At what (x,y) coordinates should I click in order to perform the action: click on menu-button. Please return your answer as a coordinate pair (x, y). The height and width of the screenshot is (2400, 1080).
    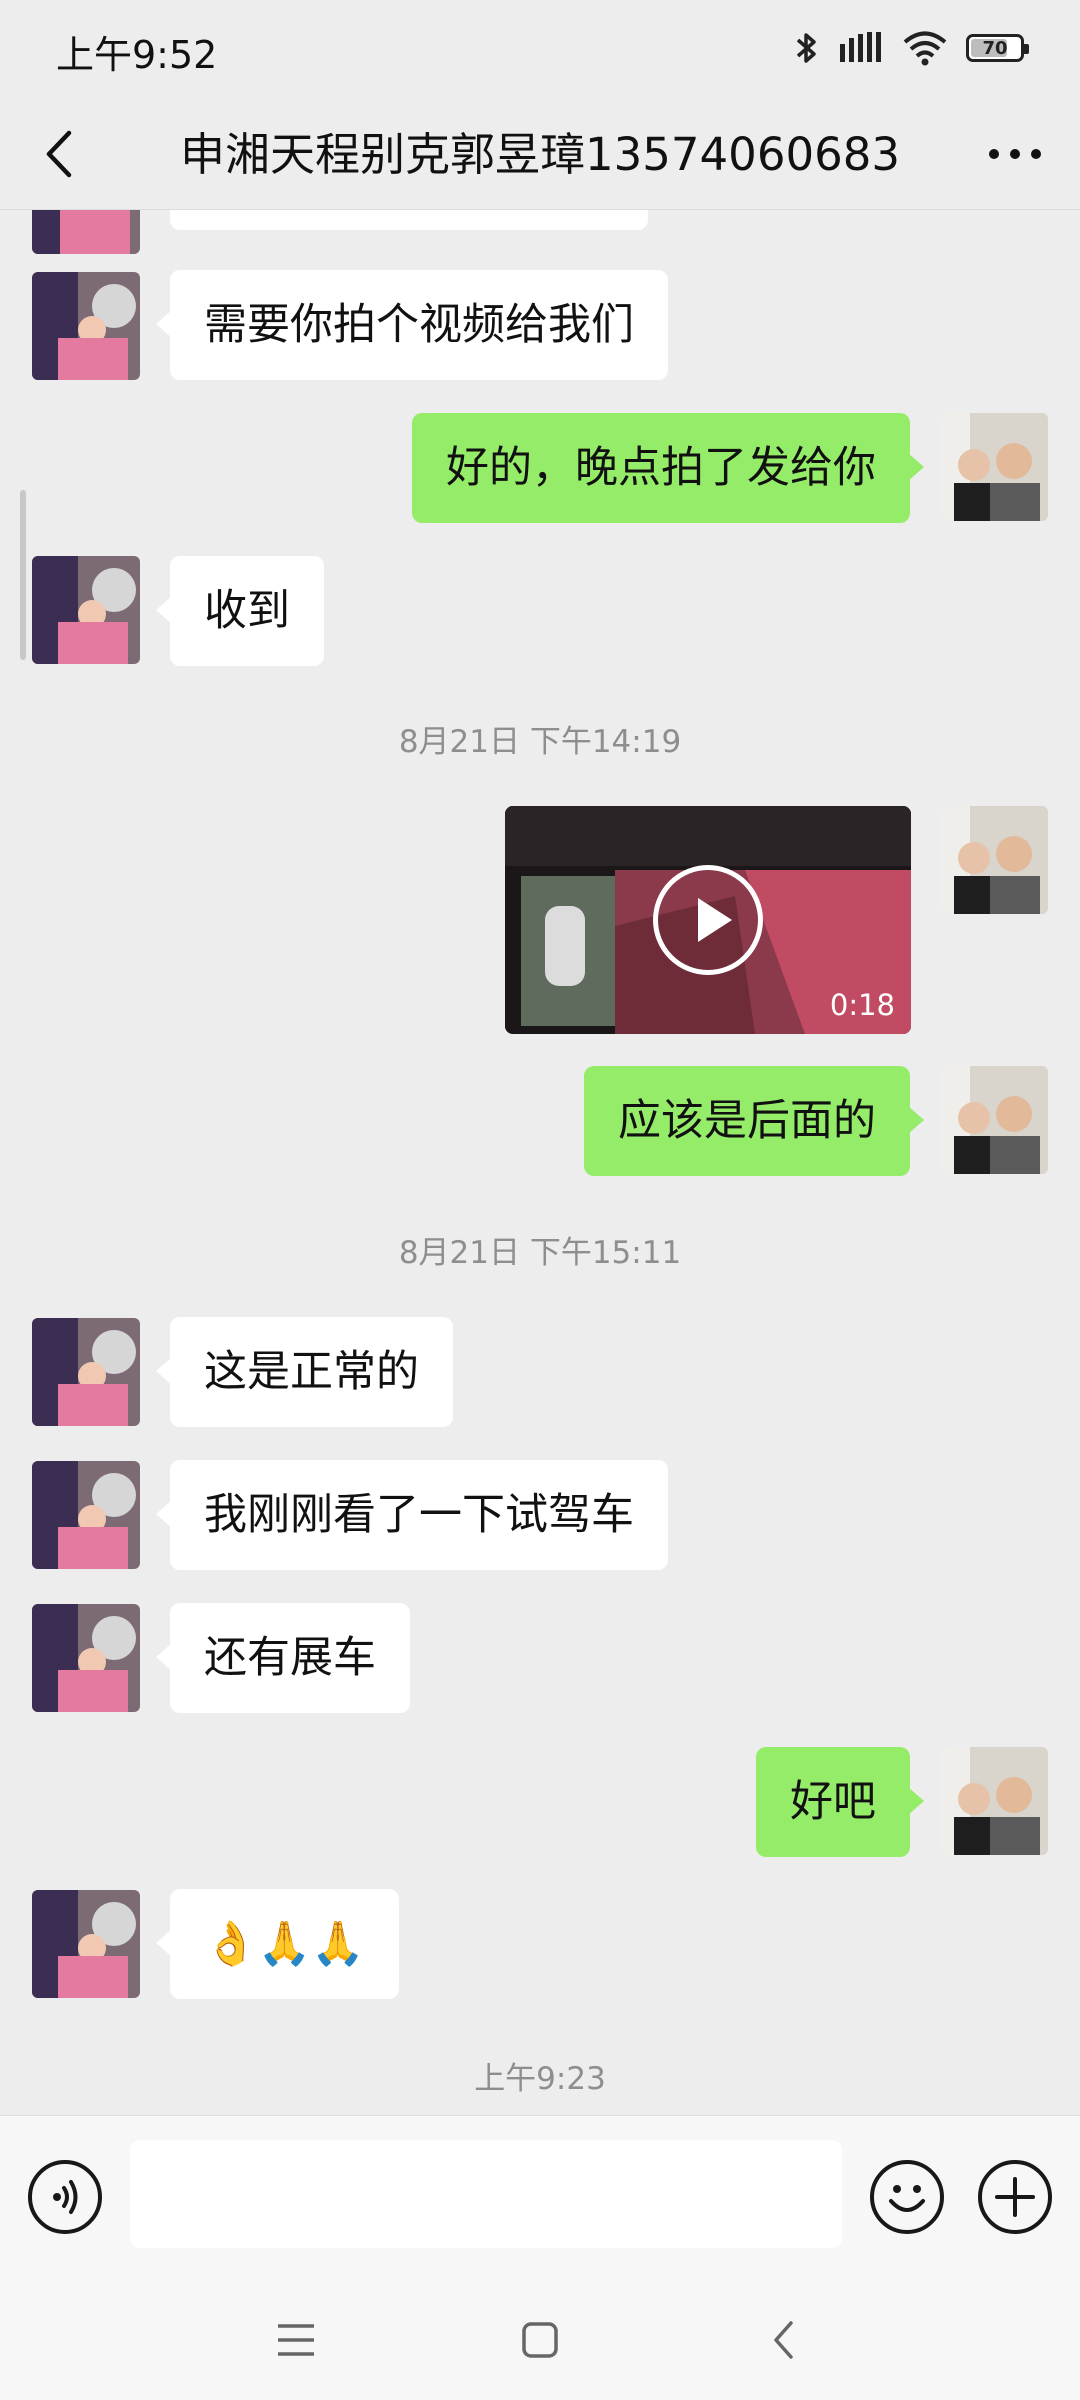
    Looking at the image, I should click on (296, 2340).